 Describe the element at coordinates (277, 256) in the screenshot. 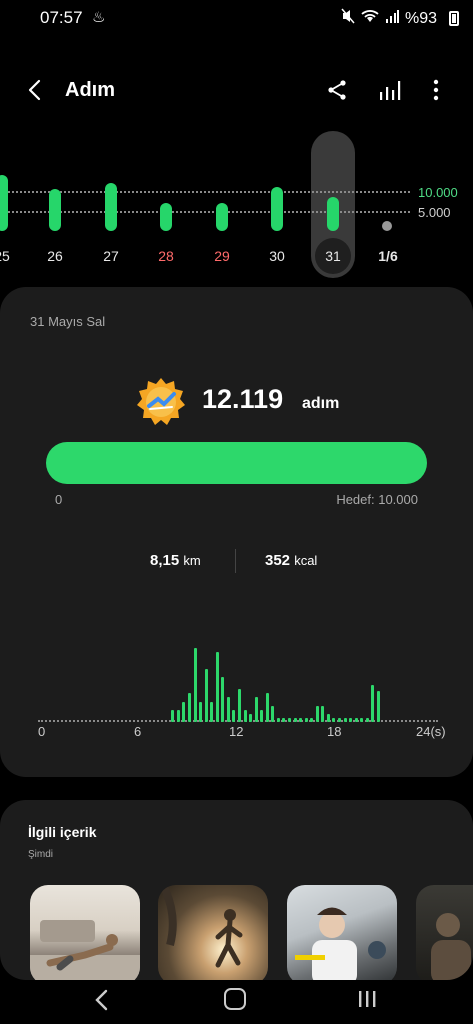

I see `day-label: 30` at that location.